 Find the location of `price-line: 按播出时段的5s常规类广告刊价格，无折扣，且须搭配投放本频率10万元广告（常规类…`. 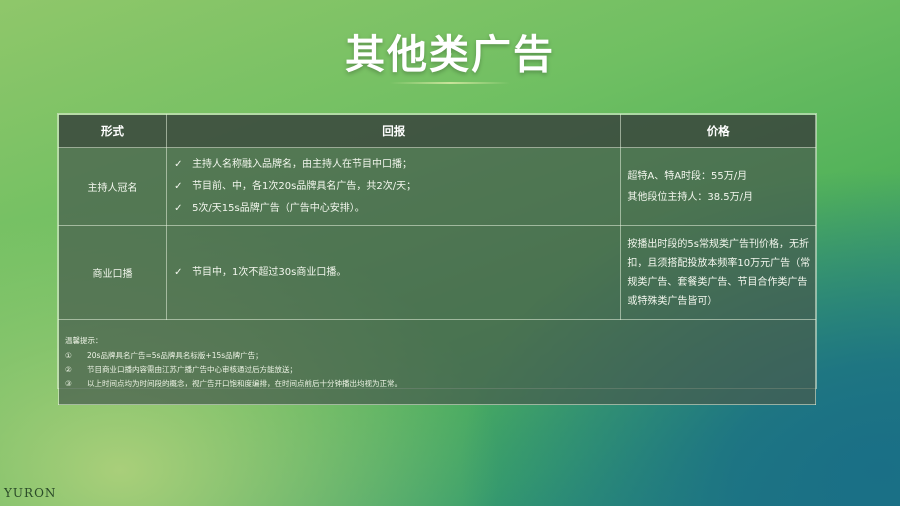

price-line: 按播出时段的5s常规类广告刊价格，无折扣，且须搭配投放本频率10万元广告（常规类… is located at coordinates (719, 272).